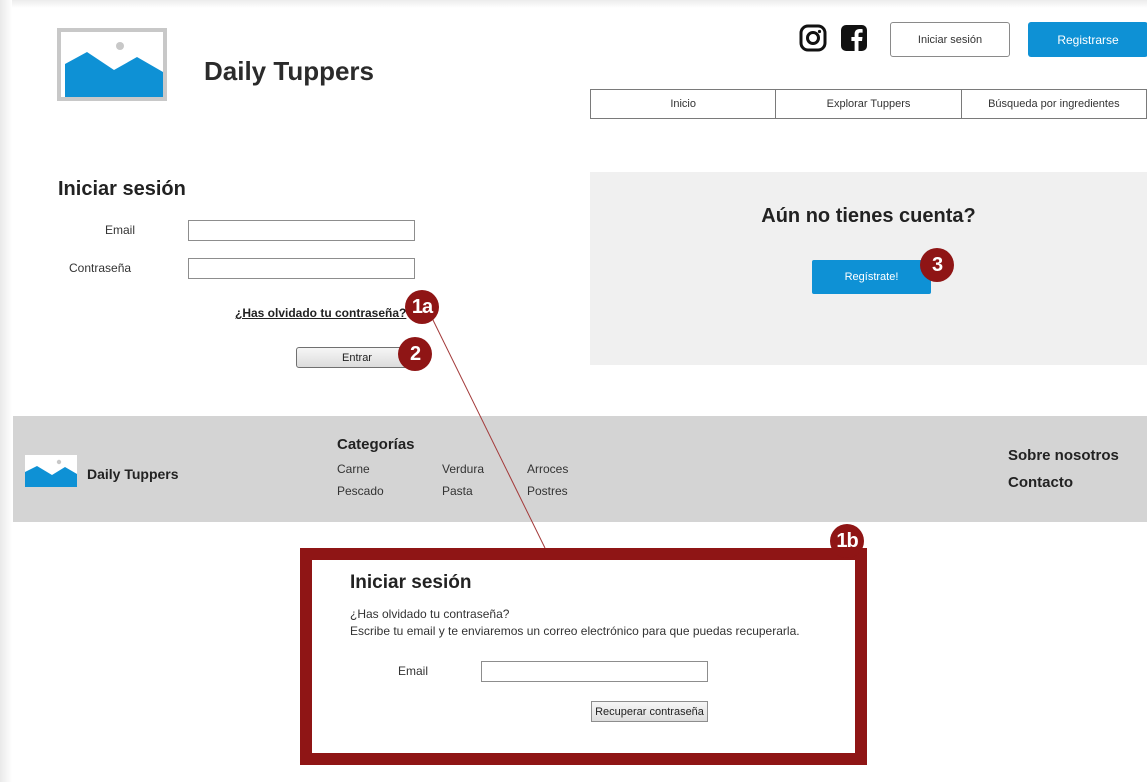 This screenshot has width=1147, height=782. What do you see at coordinates (6, 391) in the screenshot?
I see `window-left-shadow` at bounding box center [6, 391].